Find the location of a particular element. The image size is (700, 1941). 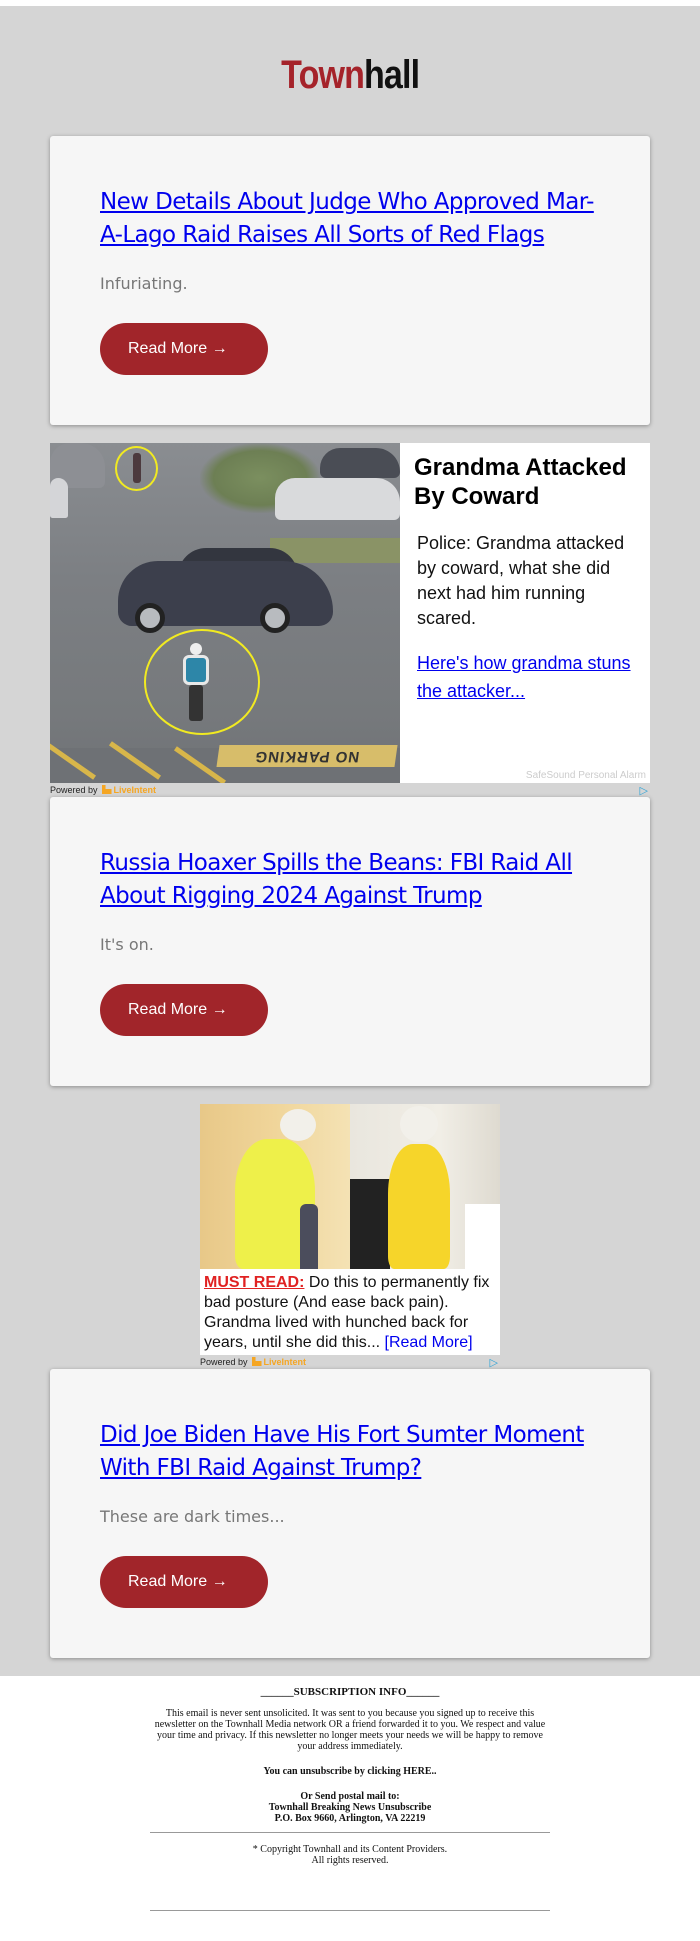

after-photo is located at coordinates (425, 1186).